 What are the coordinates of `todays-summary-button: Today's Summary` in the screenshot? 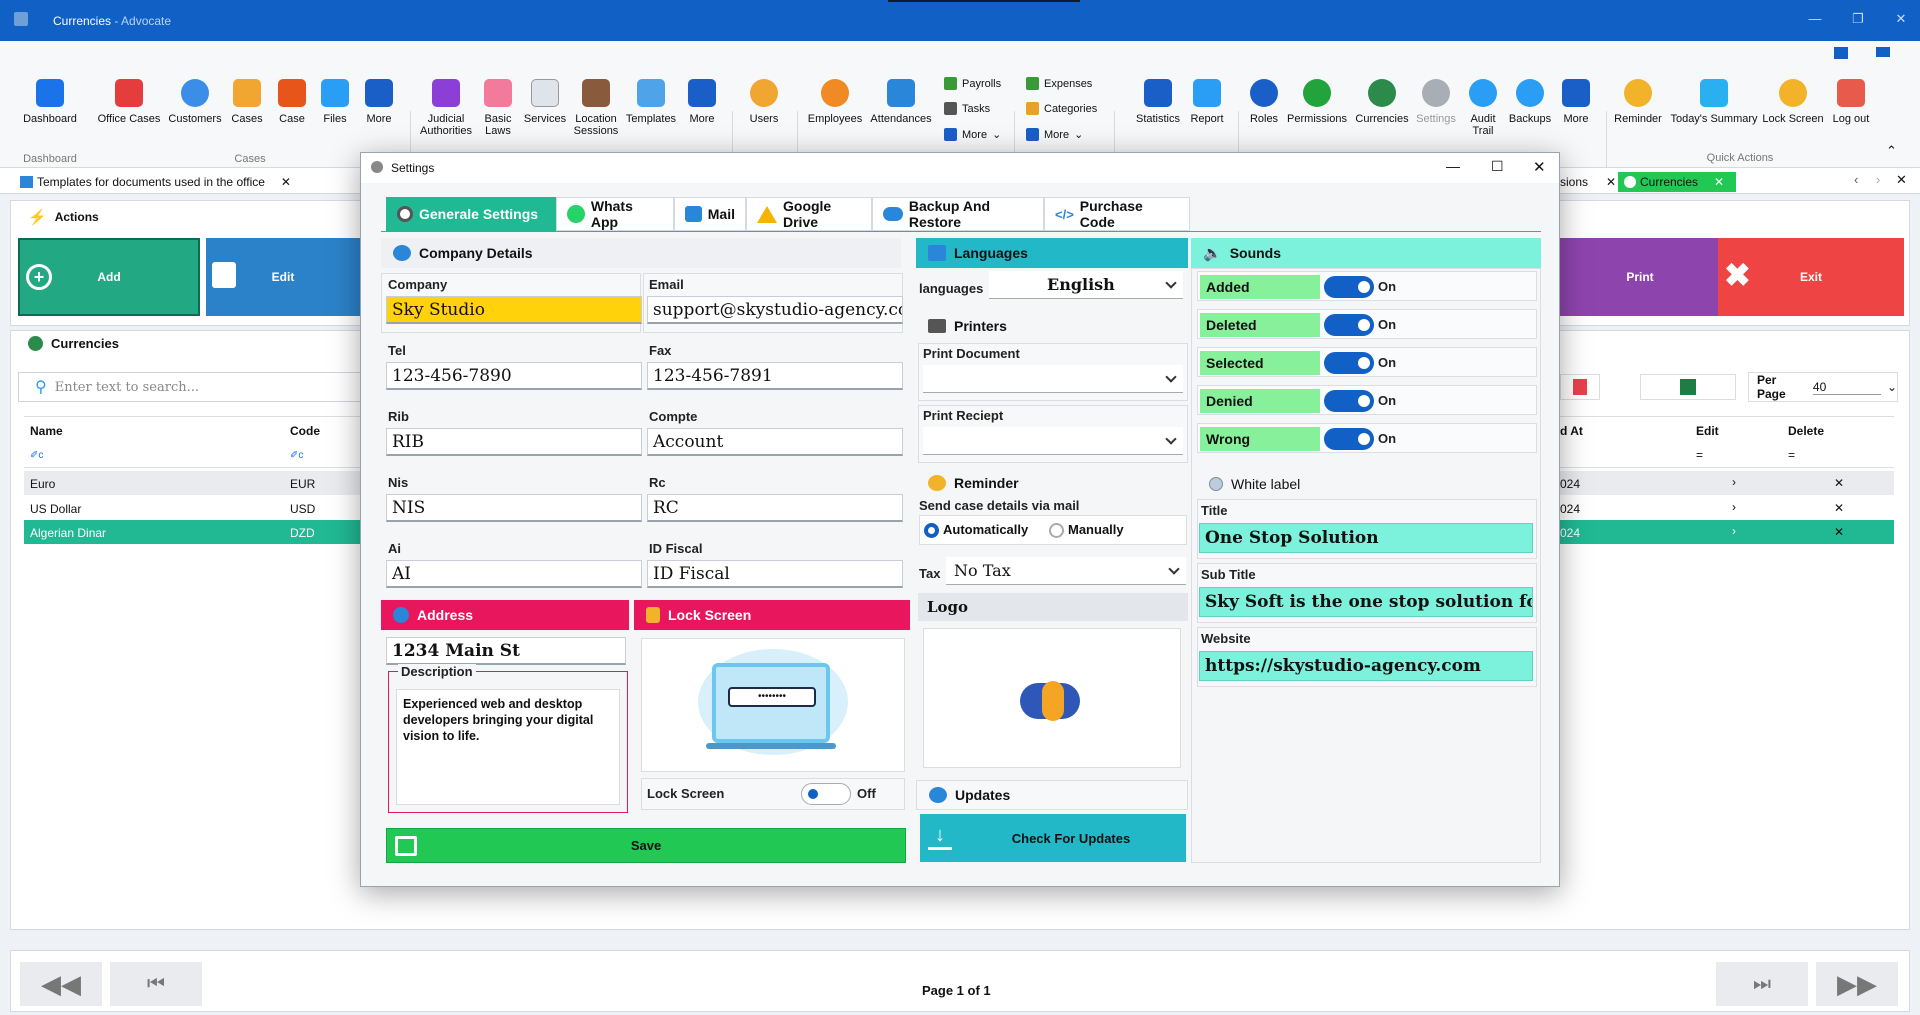 It's located at (1714, 102).